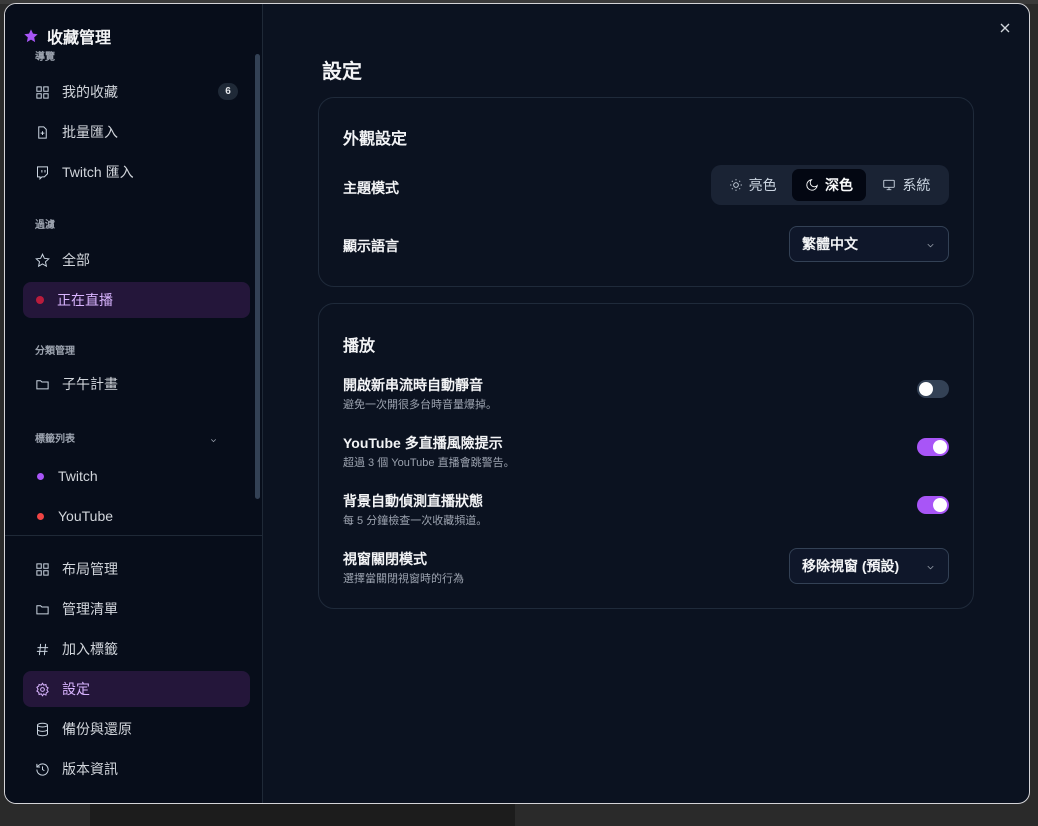  I want to click on sidebar-item-twitch-import: Twitch 匯入, so click(136, 172).